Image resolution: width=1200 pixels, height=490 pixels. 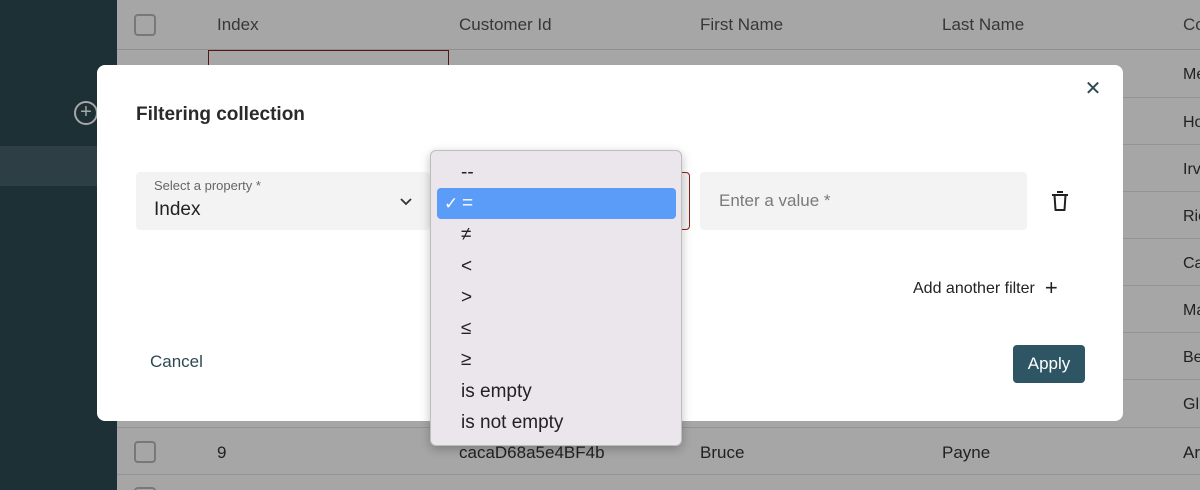 I want to click on operator-dropdown: -- ✓ = ≠ < > ≤ ≥ is empty is not empty, so click(x=556, y=298).